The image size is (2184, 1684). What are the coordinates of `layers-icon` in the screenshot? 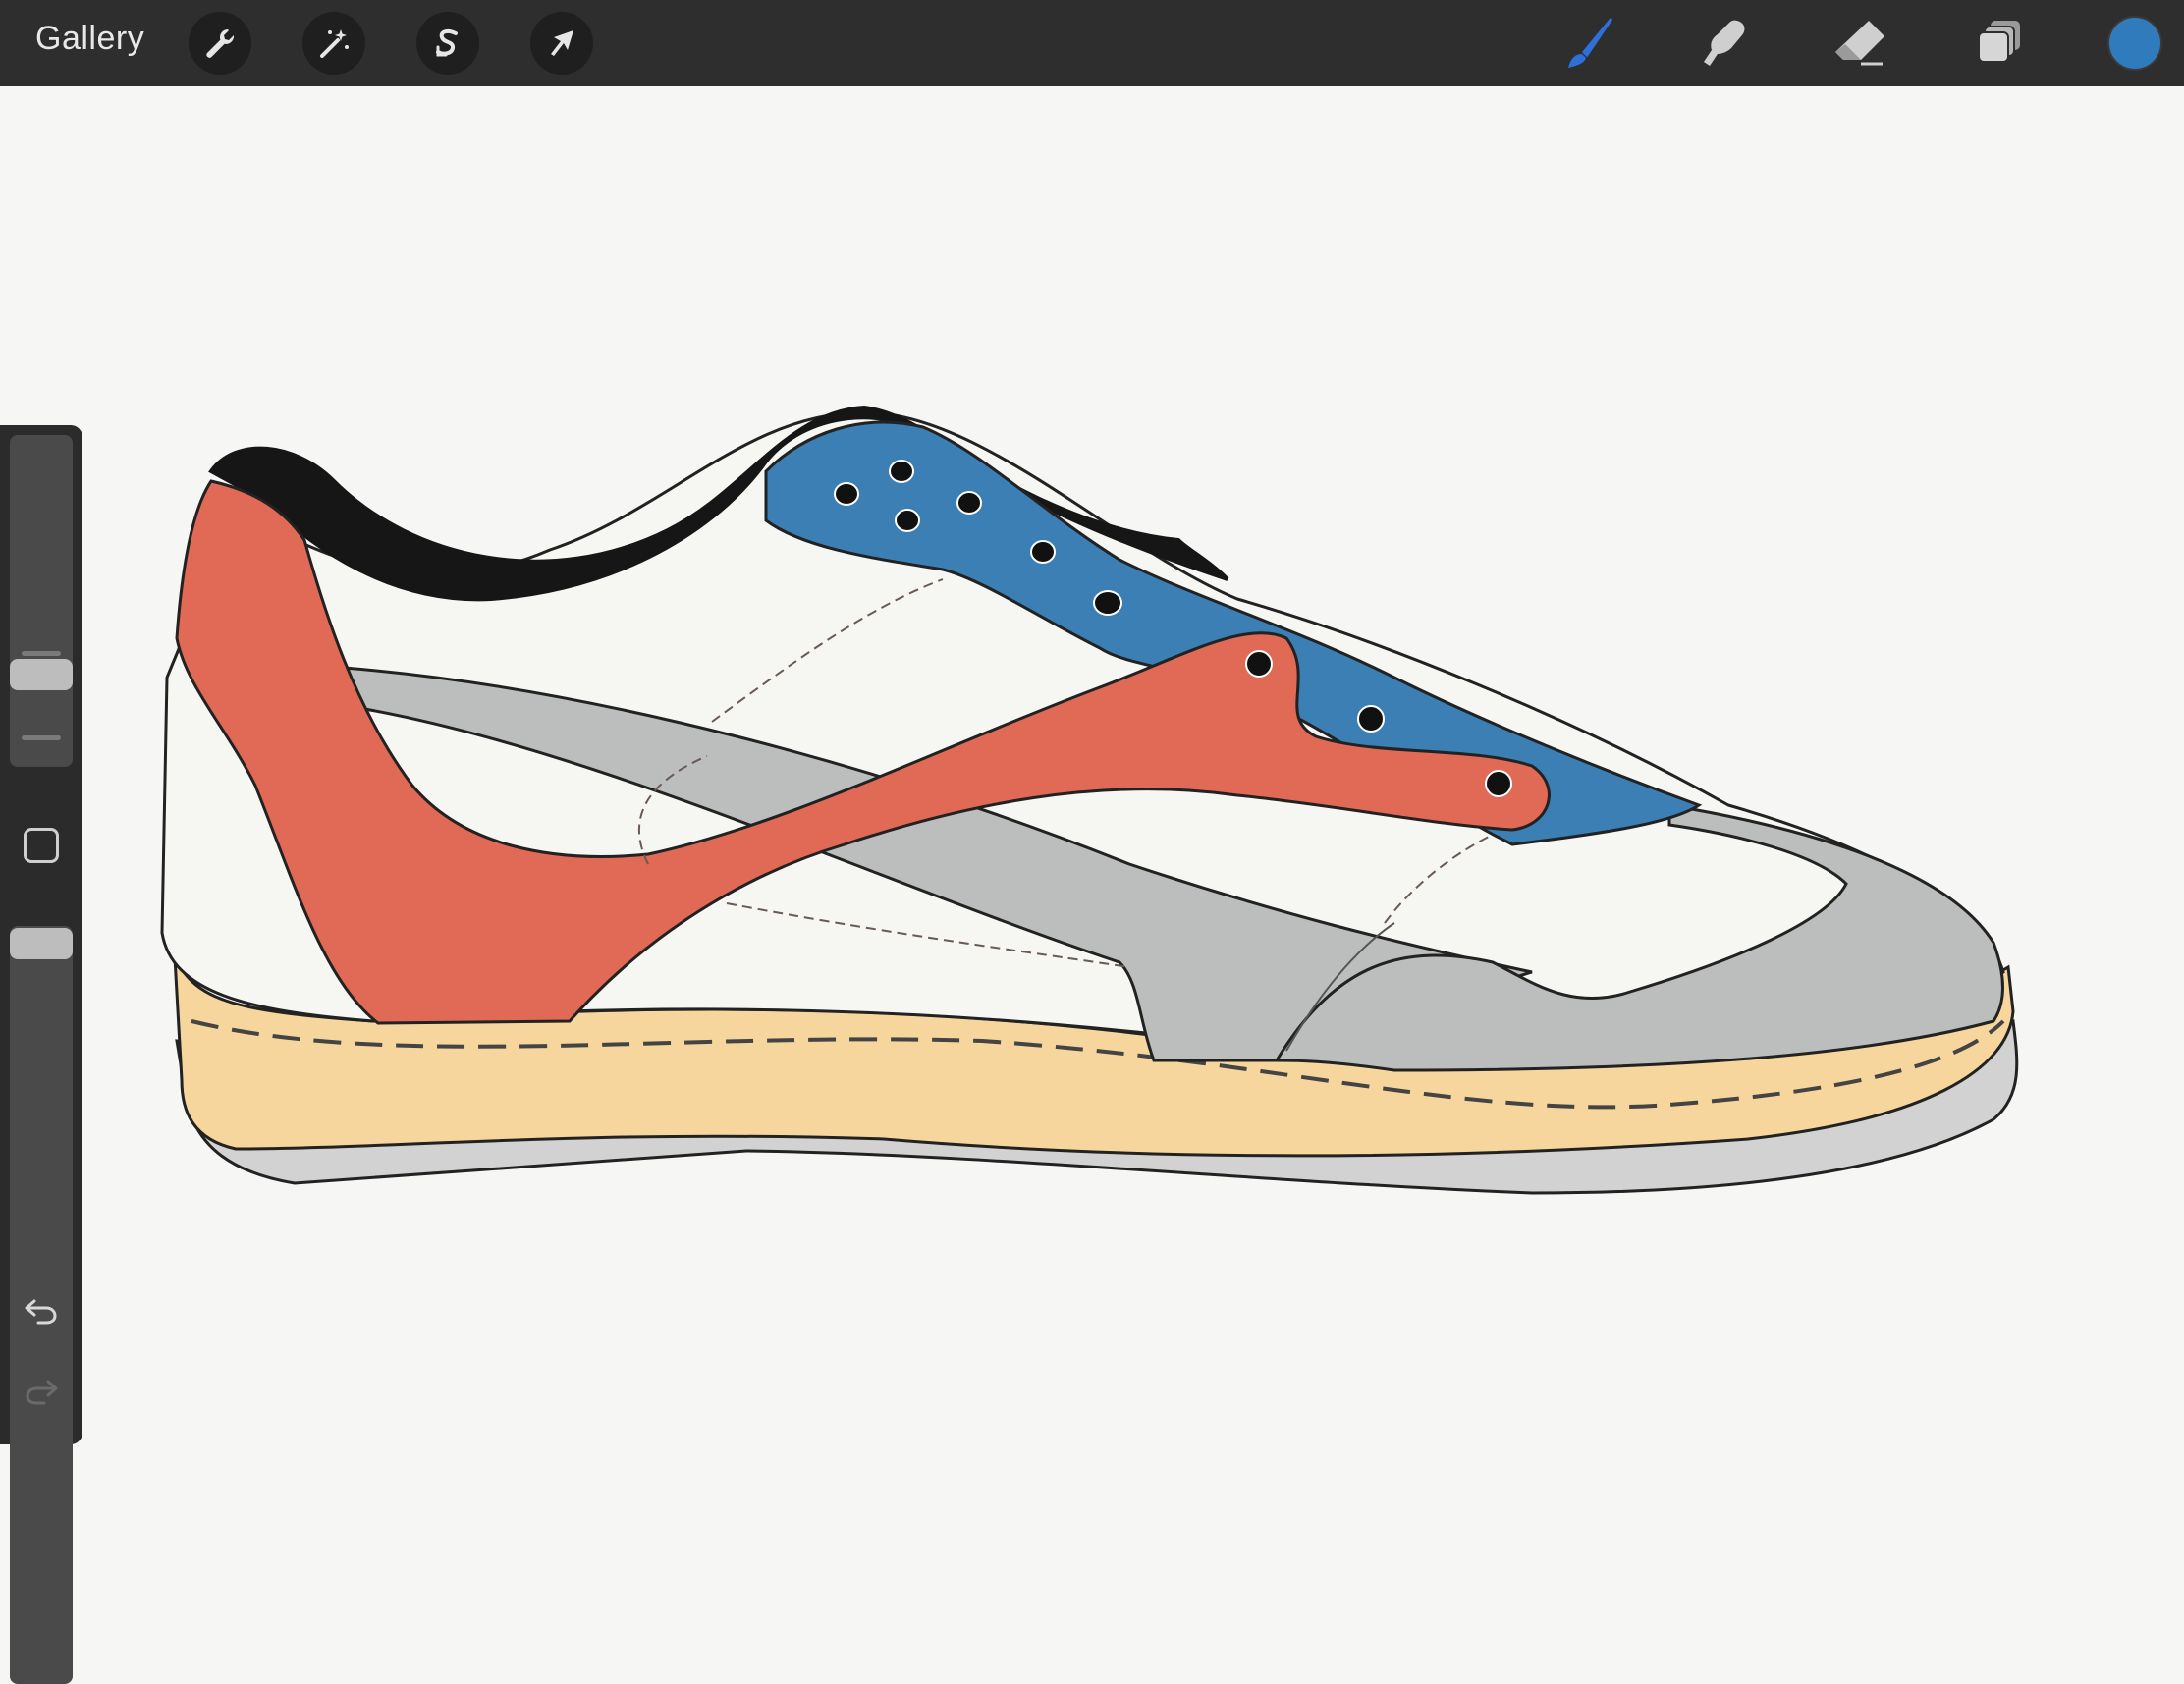 It's located at (1999, 42).